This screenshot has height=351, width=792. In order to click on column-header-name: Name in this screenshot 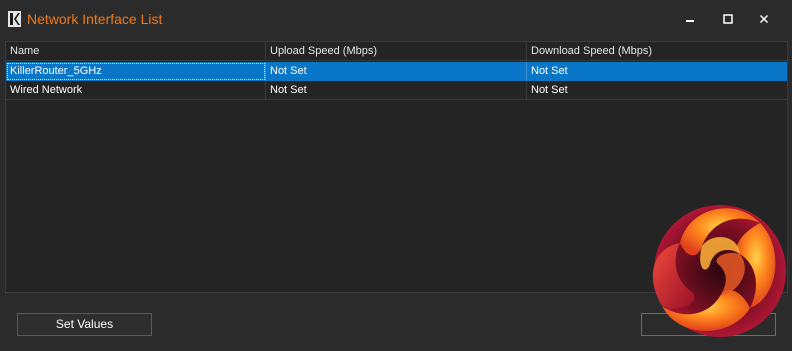, I will do `click(136, 51)`.